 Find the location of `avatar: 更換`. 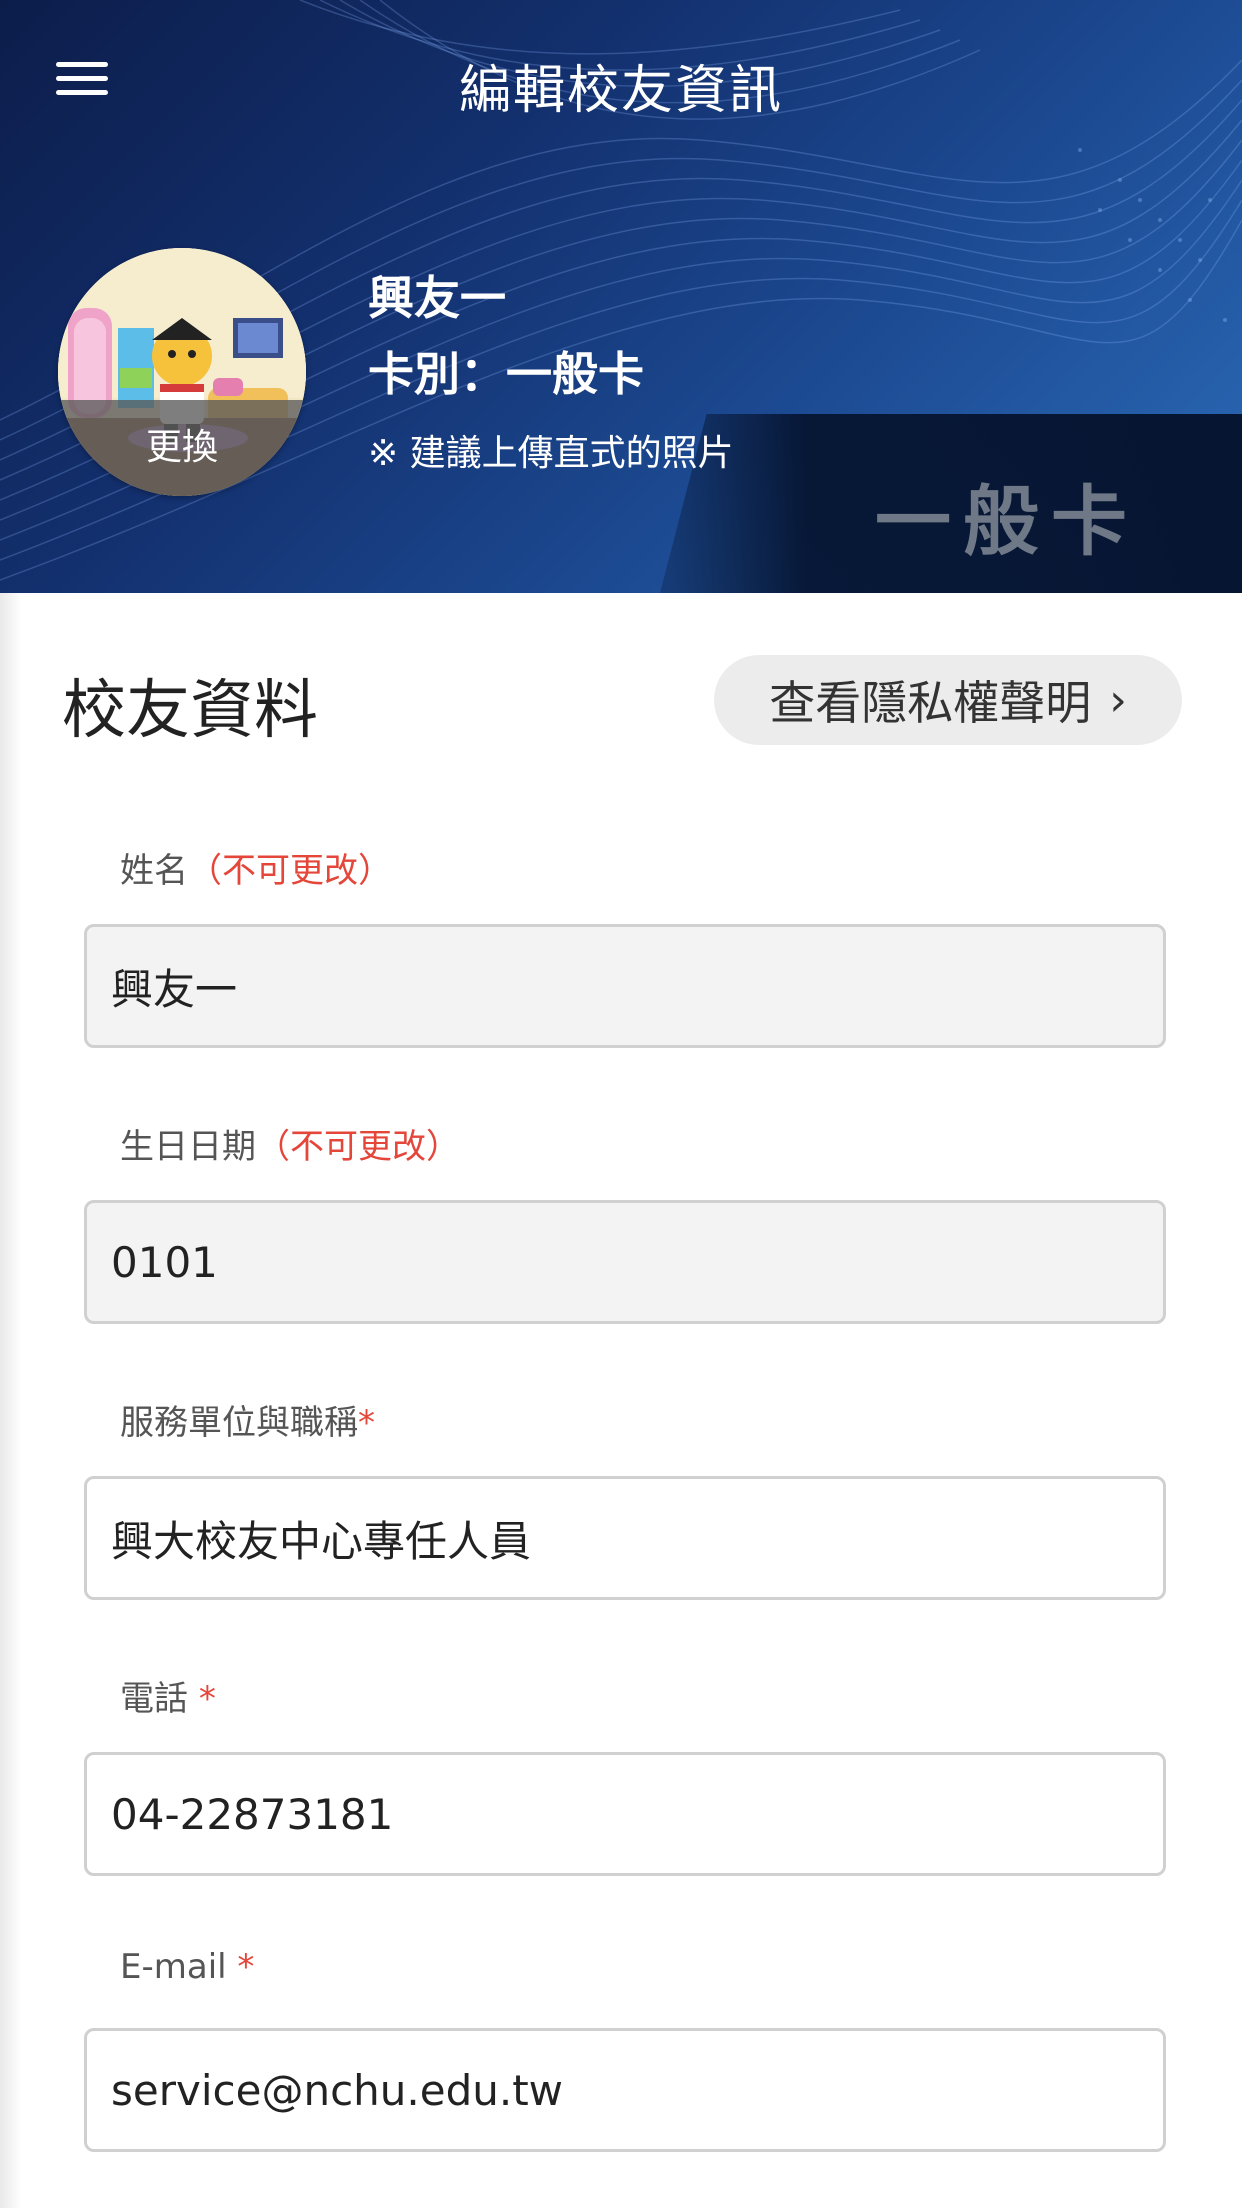

avatar: 更換 is located at coordinates (182, 372).